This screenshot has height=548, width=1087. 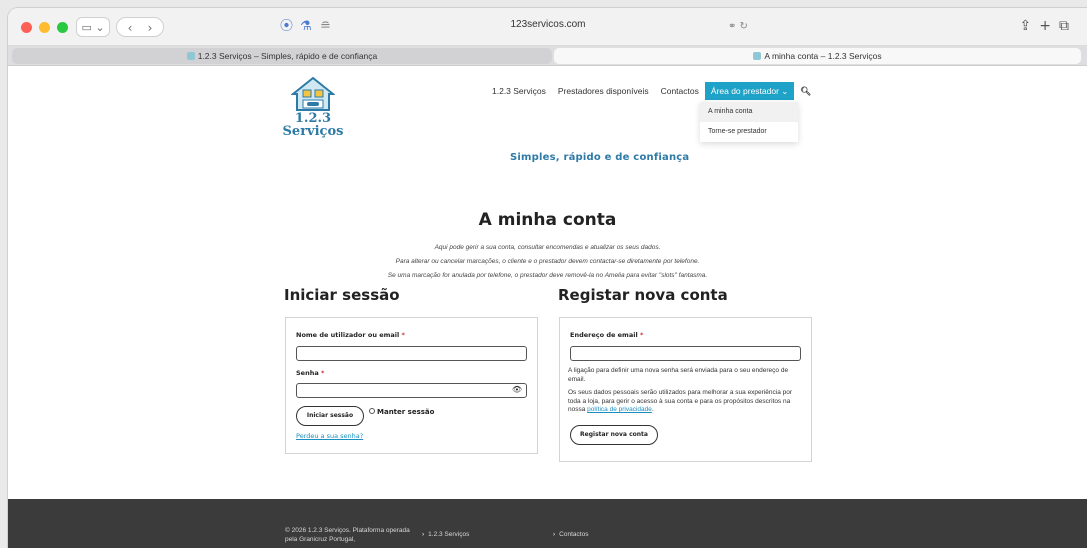 I want to click on username-label: Nome de utilizador ou email *, so click(x=350, y=335).